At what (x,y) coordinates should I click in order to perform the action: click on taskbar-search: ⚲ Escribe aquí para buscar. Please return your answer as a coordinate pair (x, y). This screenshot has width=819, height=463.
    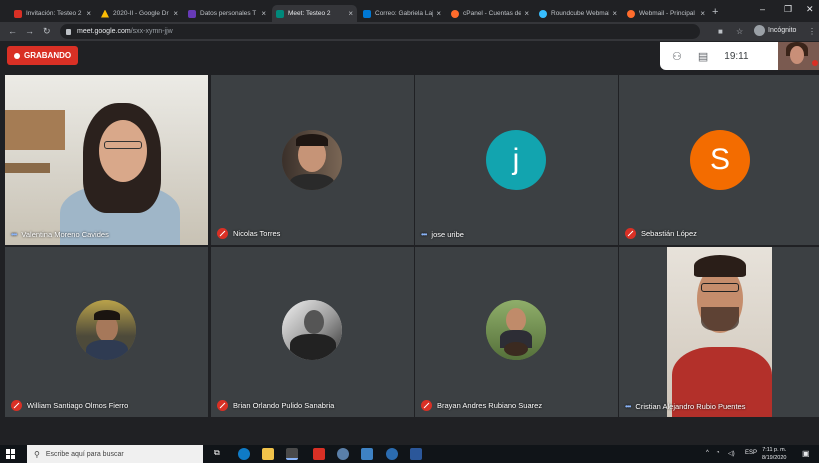
    Looking at the image, I should click on (115, 454).